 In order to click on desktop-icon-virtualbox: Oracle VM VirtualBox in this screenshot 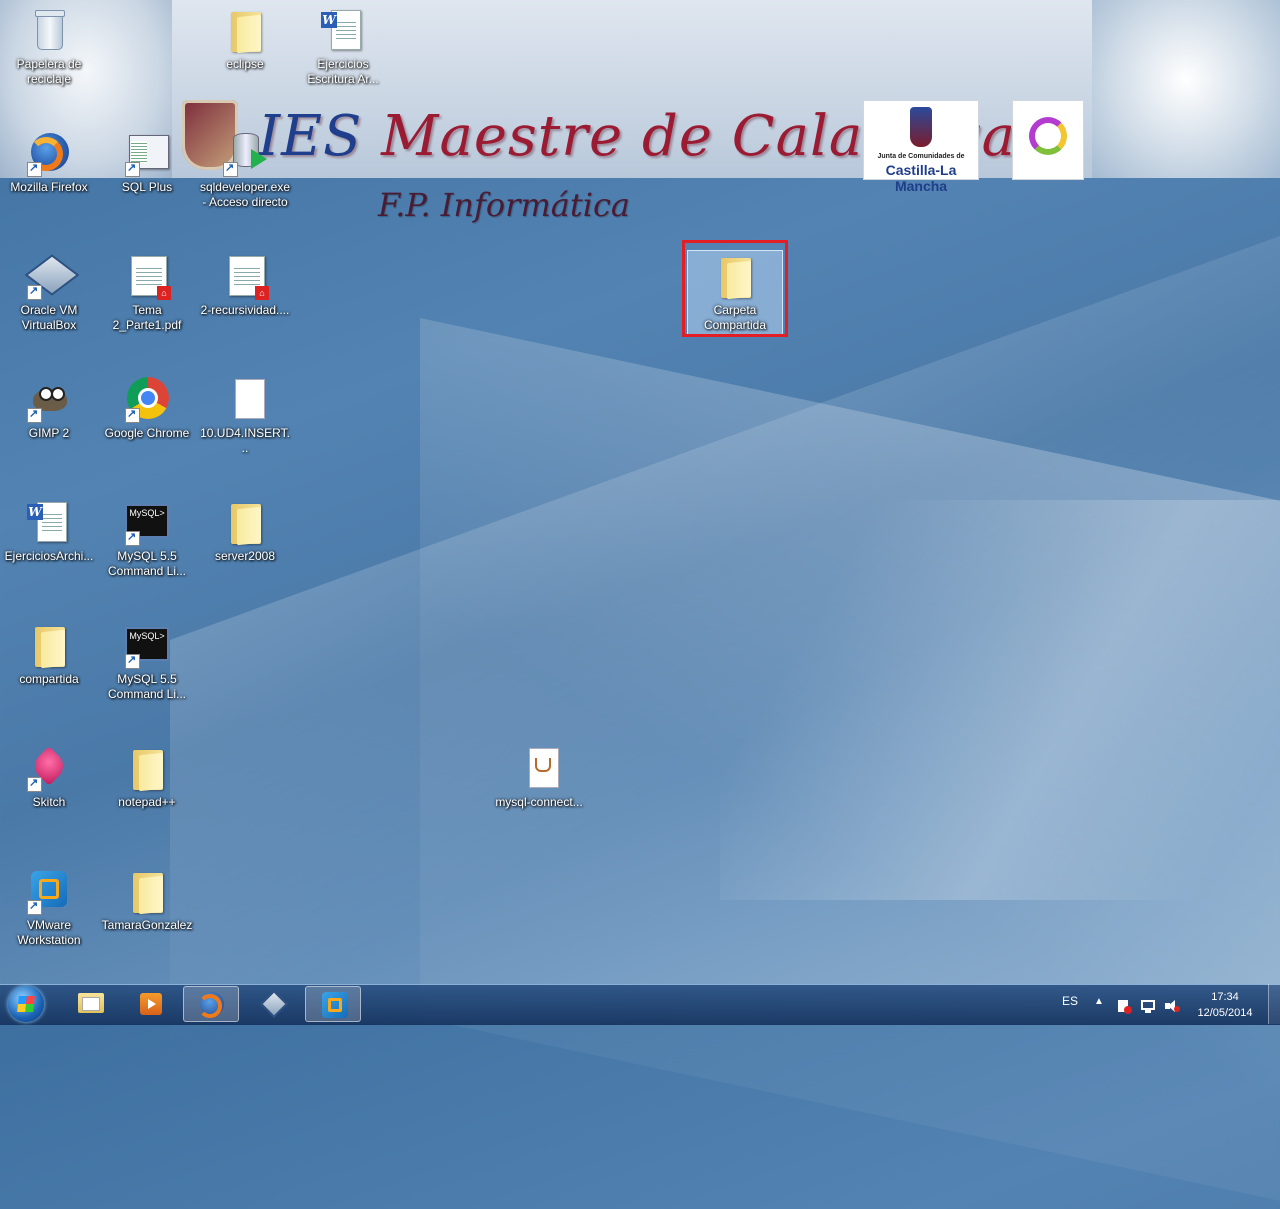, I will do `click(49, 292)`.